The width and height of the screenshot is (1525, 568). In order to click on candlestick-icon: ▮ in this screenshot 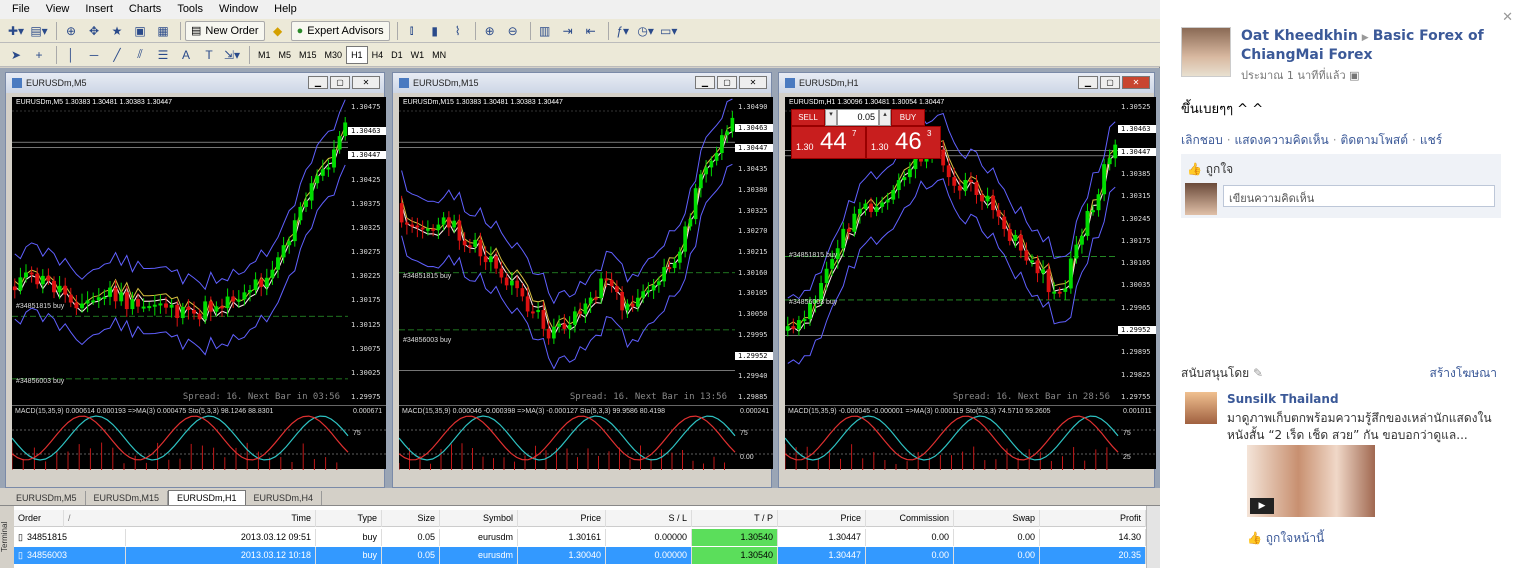, I will do `click(435, 31)`.